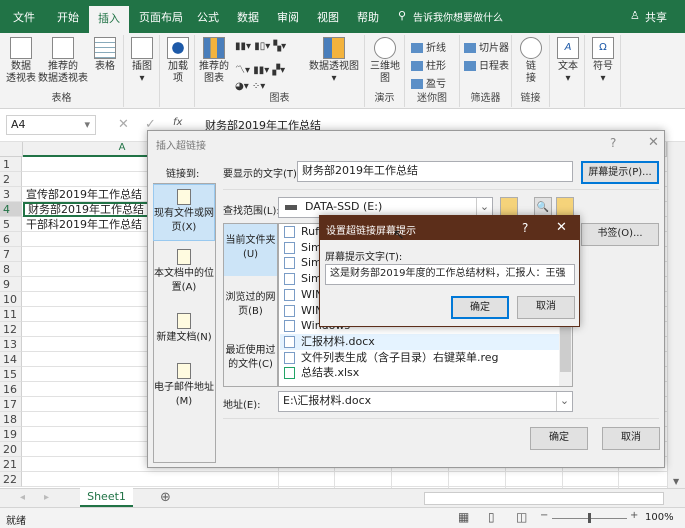 This screenshot has width=685, height=528. What do you see at coordinates (250, 305) in the screenshot?
I see `browse-browsed-pages: 浏览过的网页(B)` at bounding box center [250, 305].